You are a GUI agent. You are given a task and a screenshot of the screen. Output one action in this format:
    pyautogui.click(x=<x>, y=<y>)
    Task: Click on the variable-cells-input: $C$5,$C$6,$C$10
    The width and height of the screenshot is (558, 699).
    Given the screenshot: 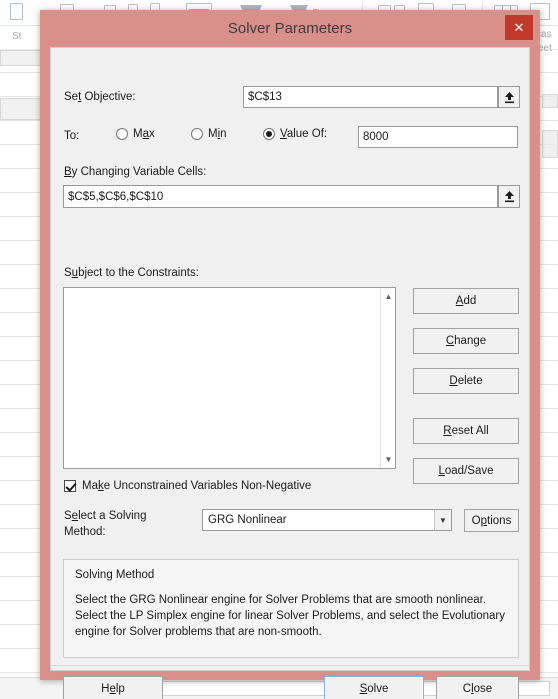 What is the action you would take?
    pyautogui.click(x=280, y=196)
    